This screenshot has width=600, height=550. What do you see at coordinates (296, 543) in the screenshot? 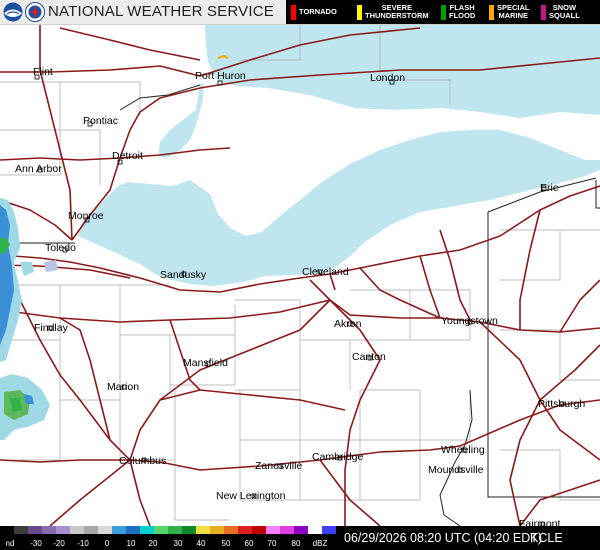
I see `scale-label: 80` at bounding box center [296, 543].